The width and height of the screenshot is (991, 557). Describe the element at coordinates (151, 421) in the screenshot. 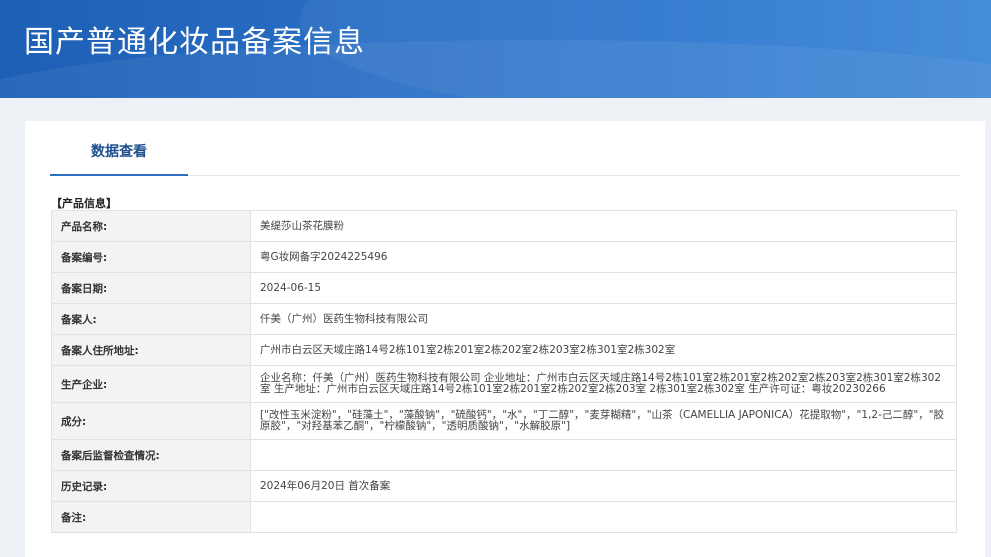

I see `field-label: 成分:` at that location.